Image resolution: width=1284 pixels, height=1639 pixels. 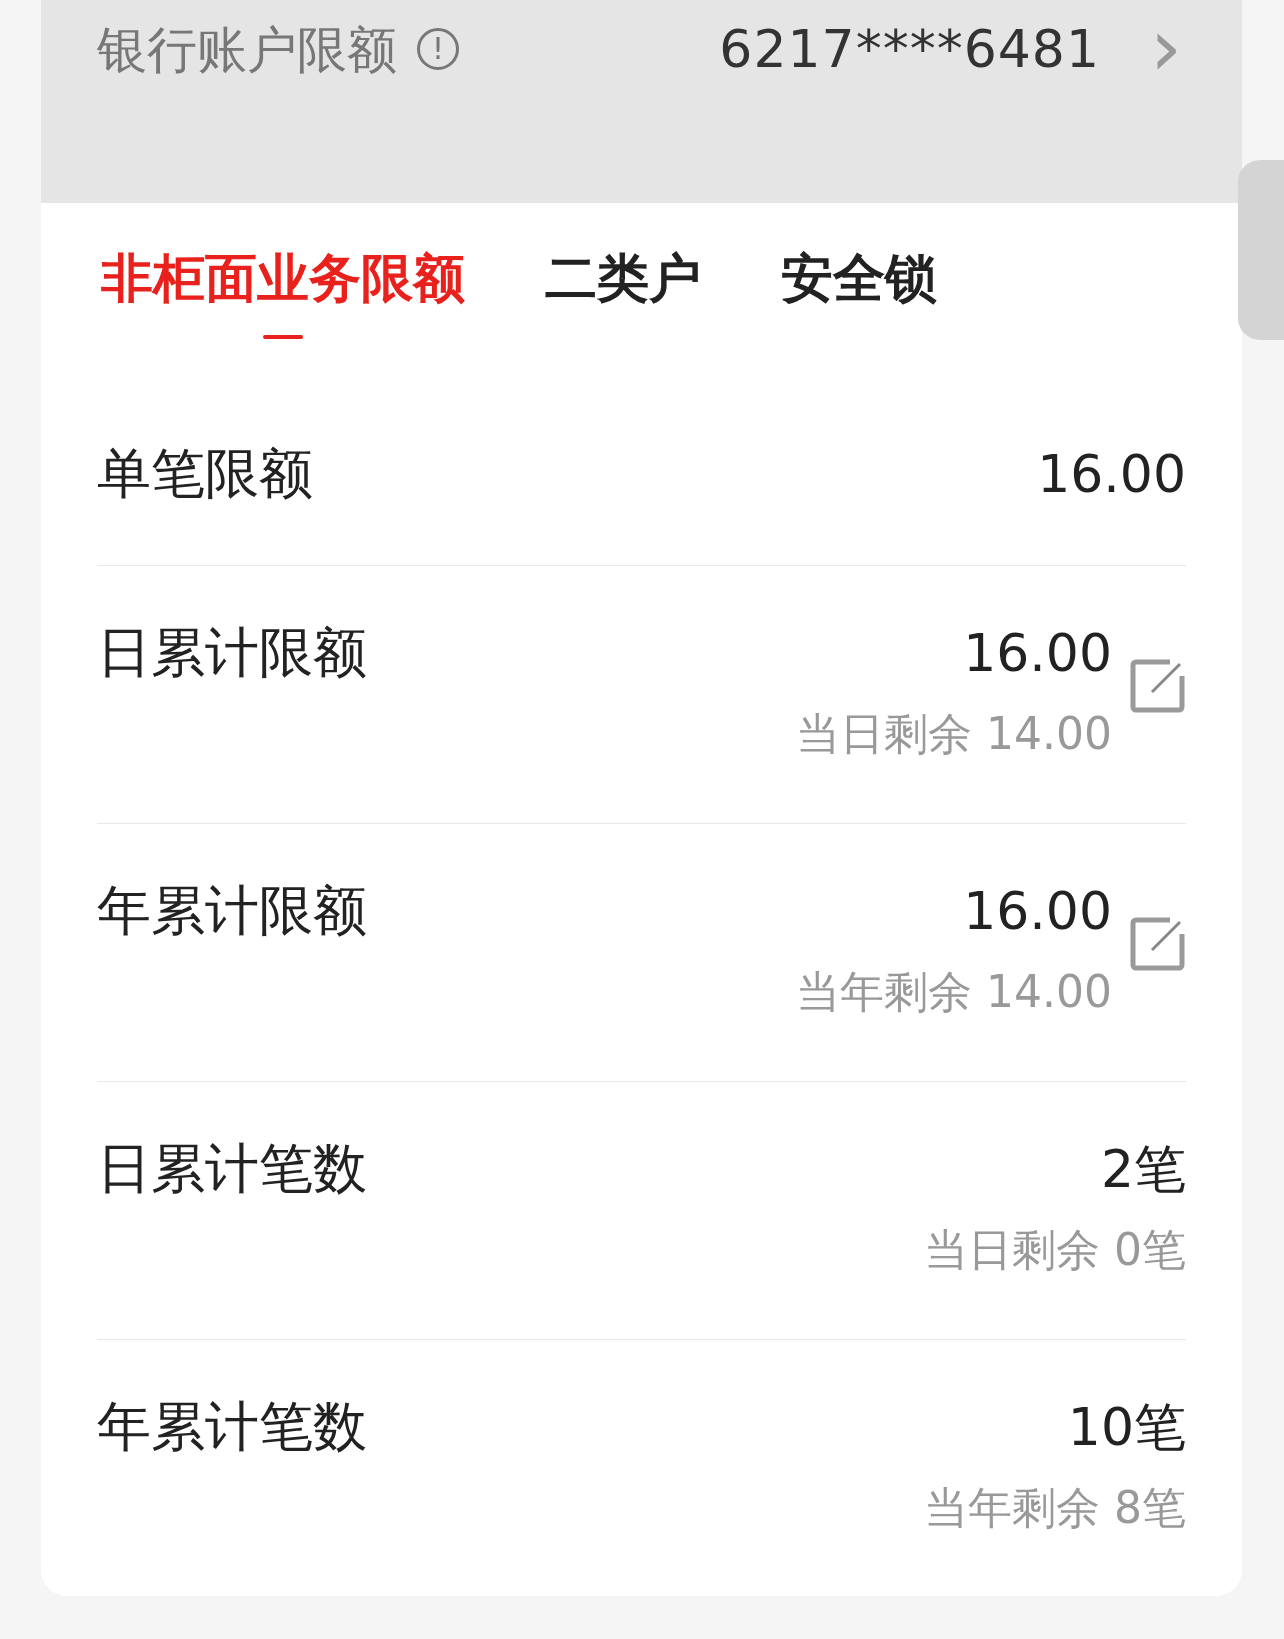 I want to click on account-header: 银行账户限额 ! 6217****6481 ›, so click(x=641, y=101).